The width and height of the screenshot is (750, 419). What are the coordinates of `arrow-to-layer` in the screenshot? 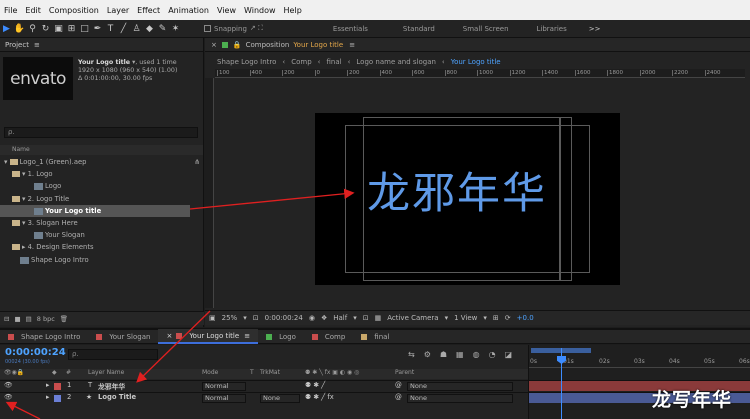 It's located at (173, 346).